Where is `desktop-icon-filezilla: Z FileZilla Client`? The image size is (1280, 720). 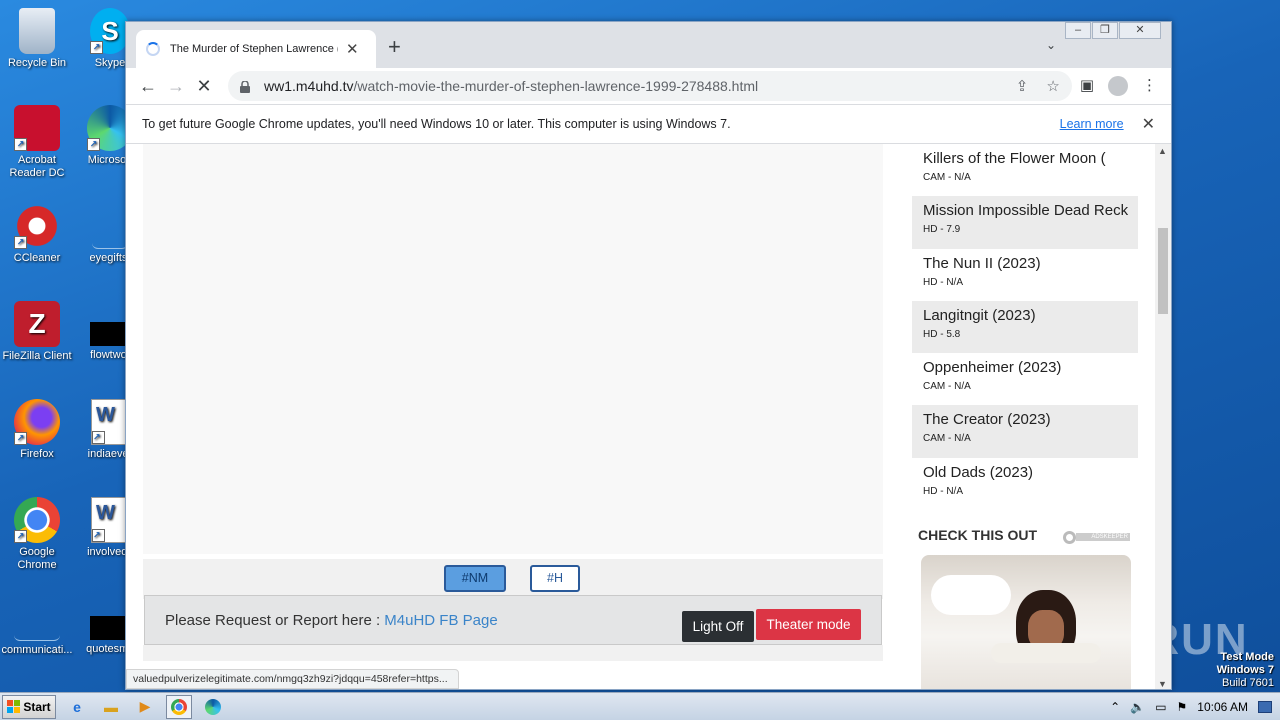 desktop-icon-filezilla: Z FileZilla Client is located at coordinates (37, 332).